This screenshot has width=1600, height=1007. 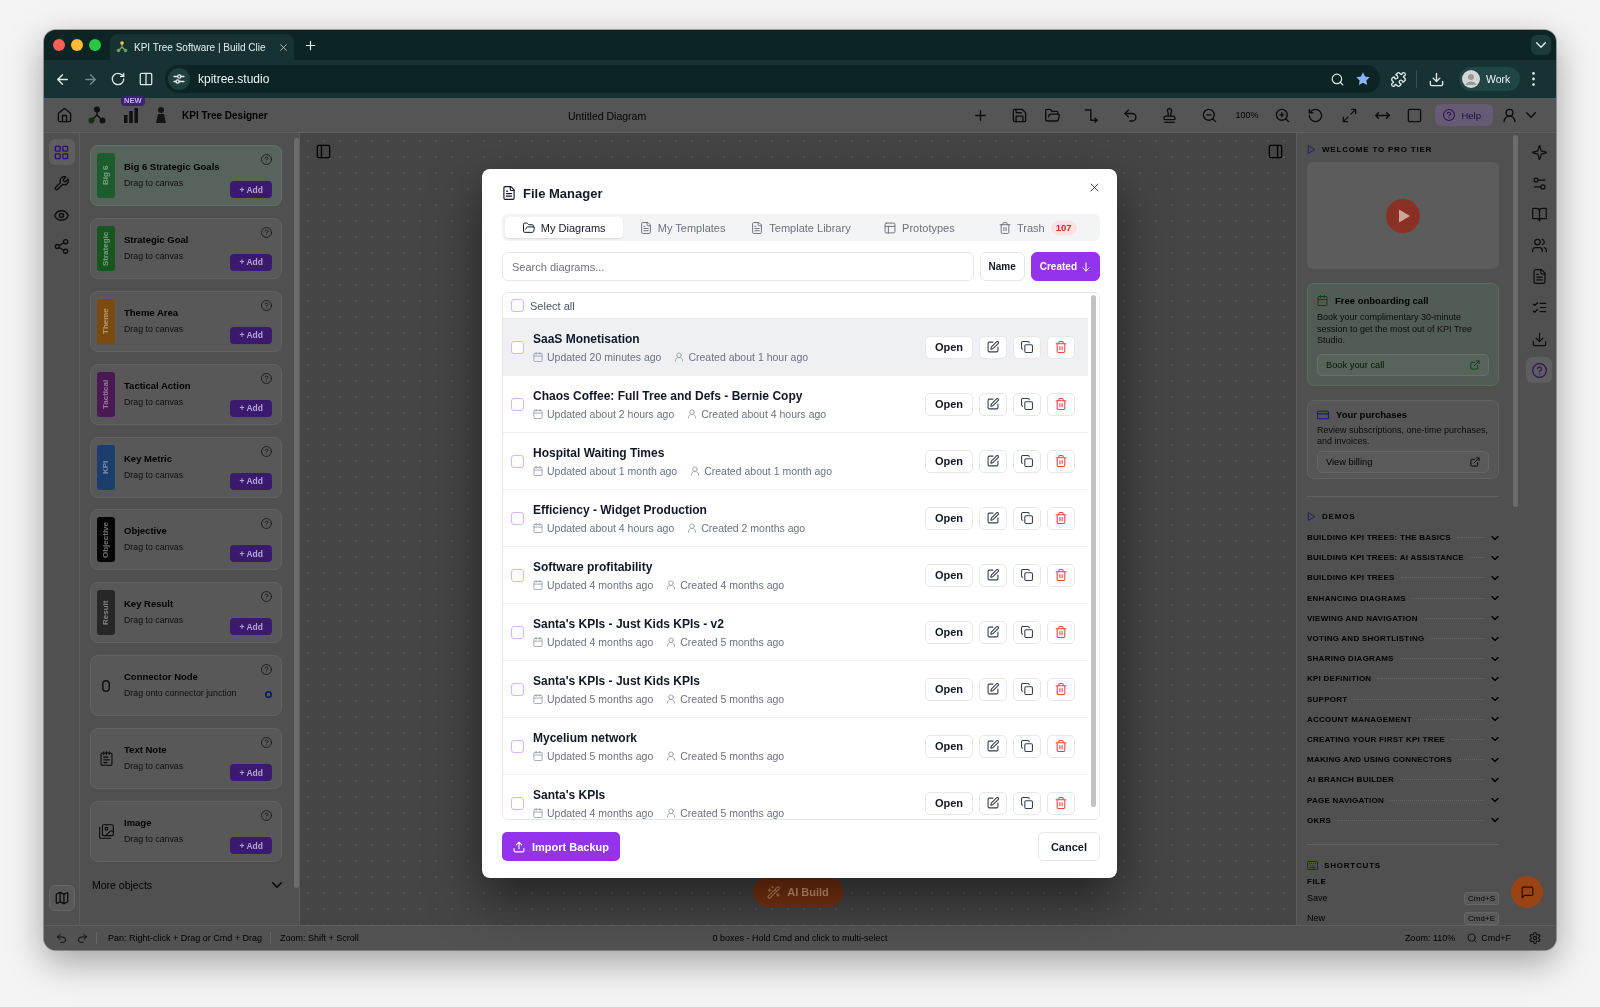 I want to click on close-icon, so click(x=1094, y=187).